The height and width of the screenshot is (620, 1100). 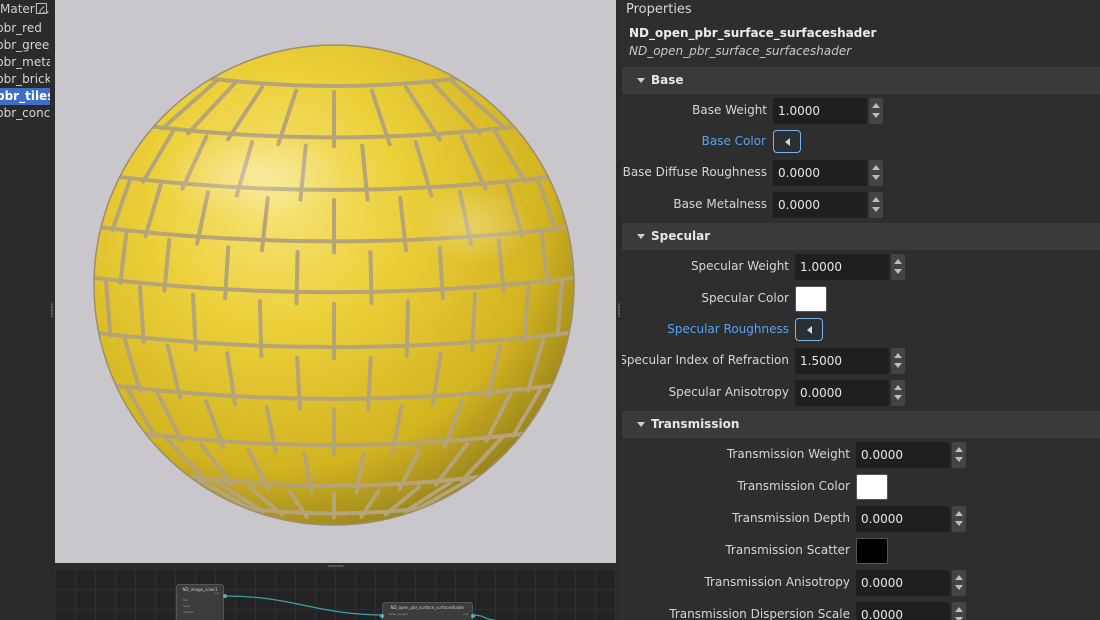 What do you see at coordinates (734, 141) in the screenshot?
I see `property-label-link: Base Color` at bounding box center [734, 141].